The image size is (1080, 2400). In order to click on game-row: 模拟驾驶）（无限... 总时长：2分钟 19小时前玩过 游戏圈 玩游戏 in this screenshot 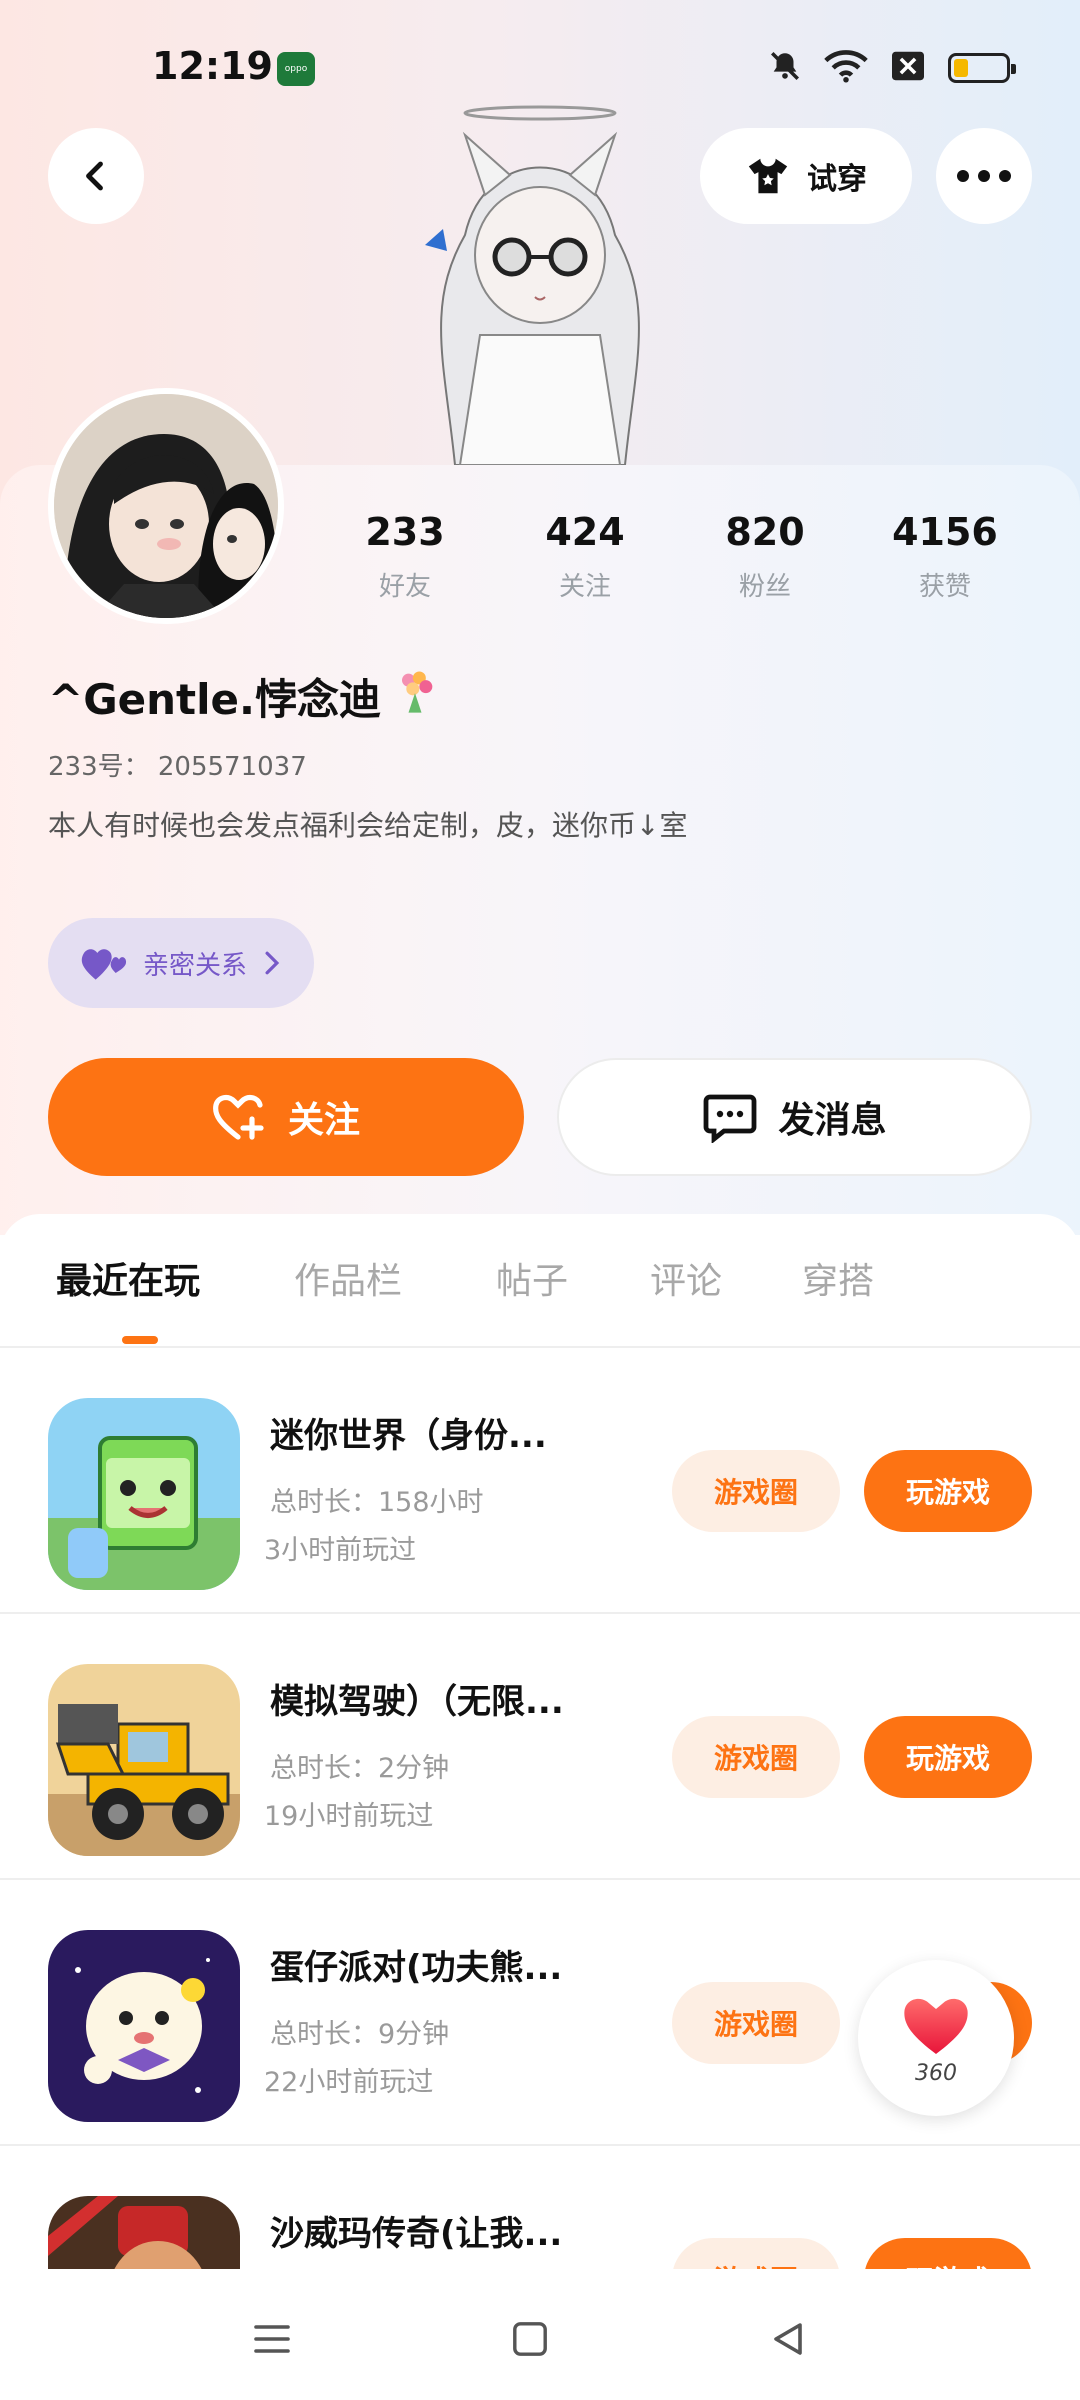, I will do `click(540, 1747)`.